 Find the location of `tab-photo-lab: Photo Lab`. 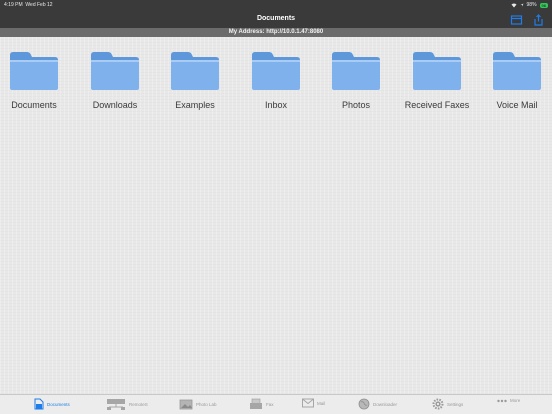

tab-photo-lab: Photo Lab is located at coordinates (198, 404).